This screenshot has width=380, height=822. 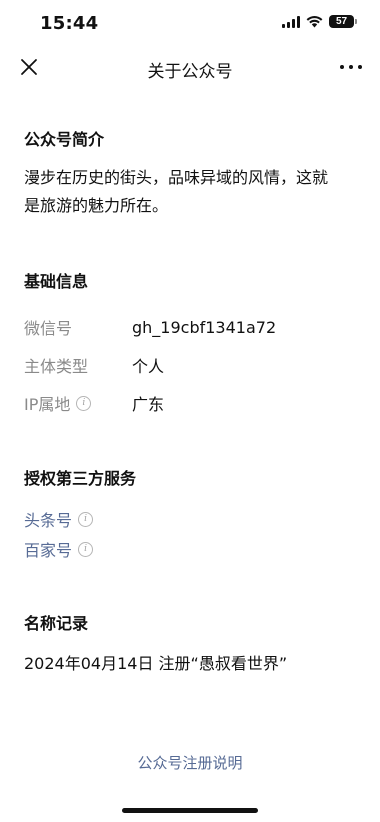 What do you see at coordinates (69, 23) in the screenshot?
I see `status-time: 15:44` at bounding box center [69, 23].